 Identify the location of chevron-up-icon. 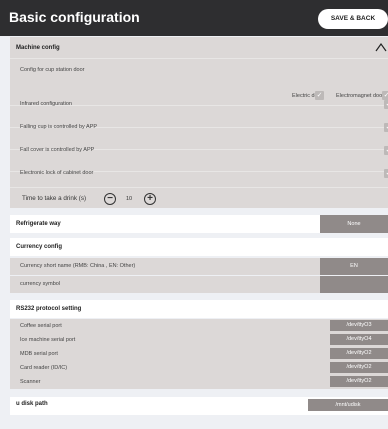
(381, 47).